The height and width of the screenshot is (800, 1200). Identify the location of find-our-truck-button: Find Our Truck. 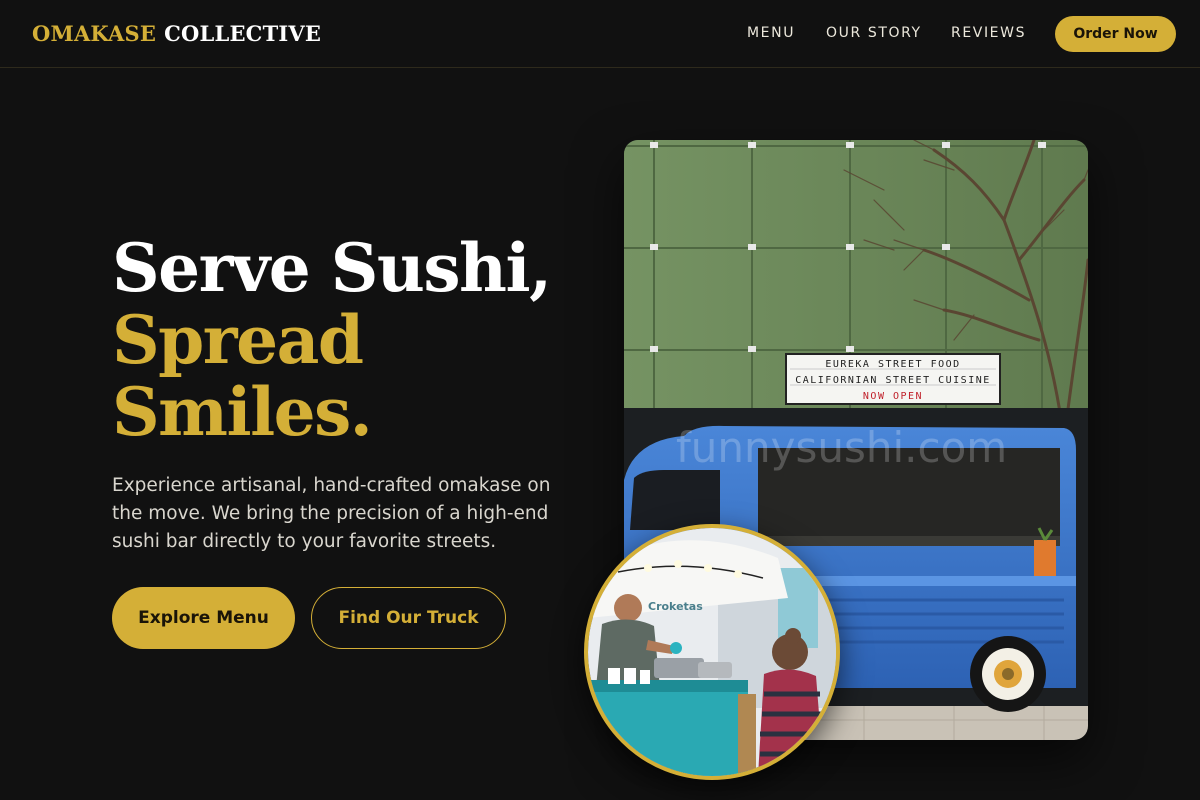
(408, 618).